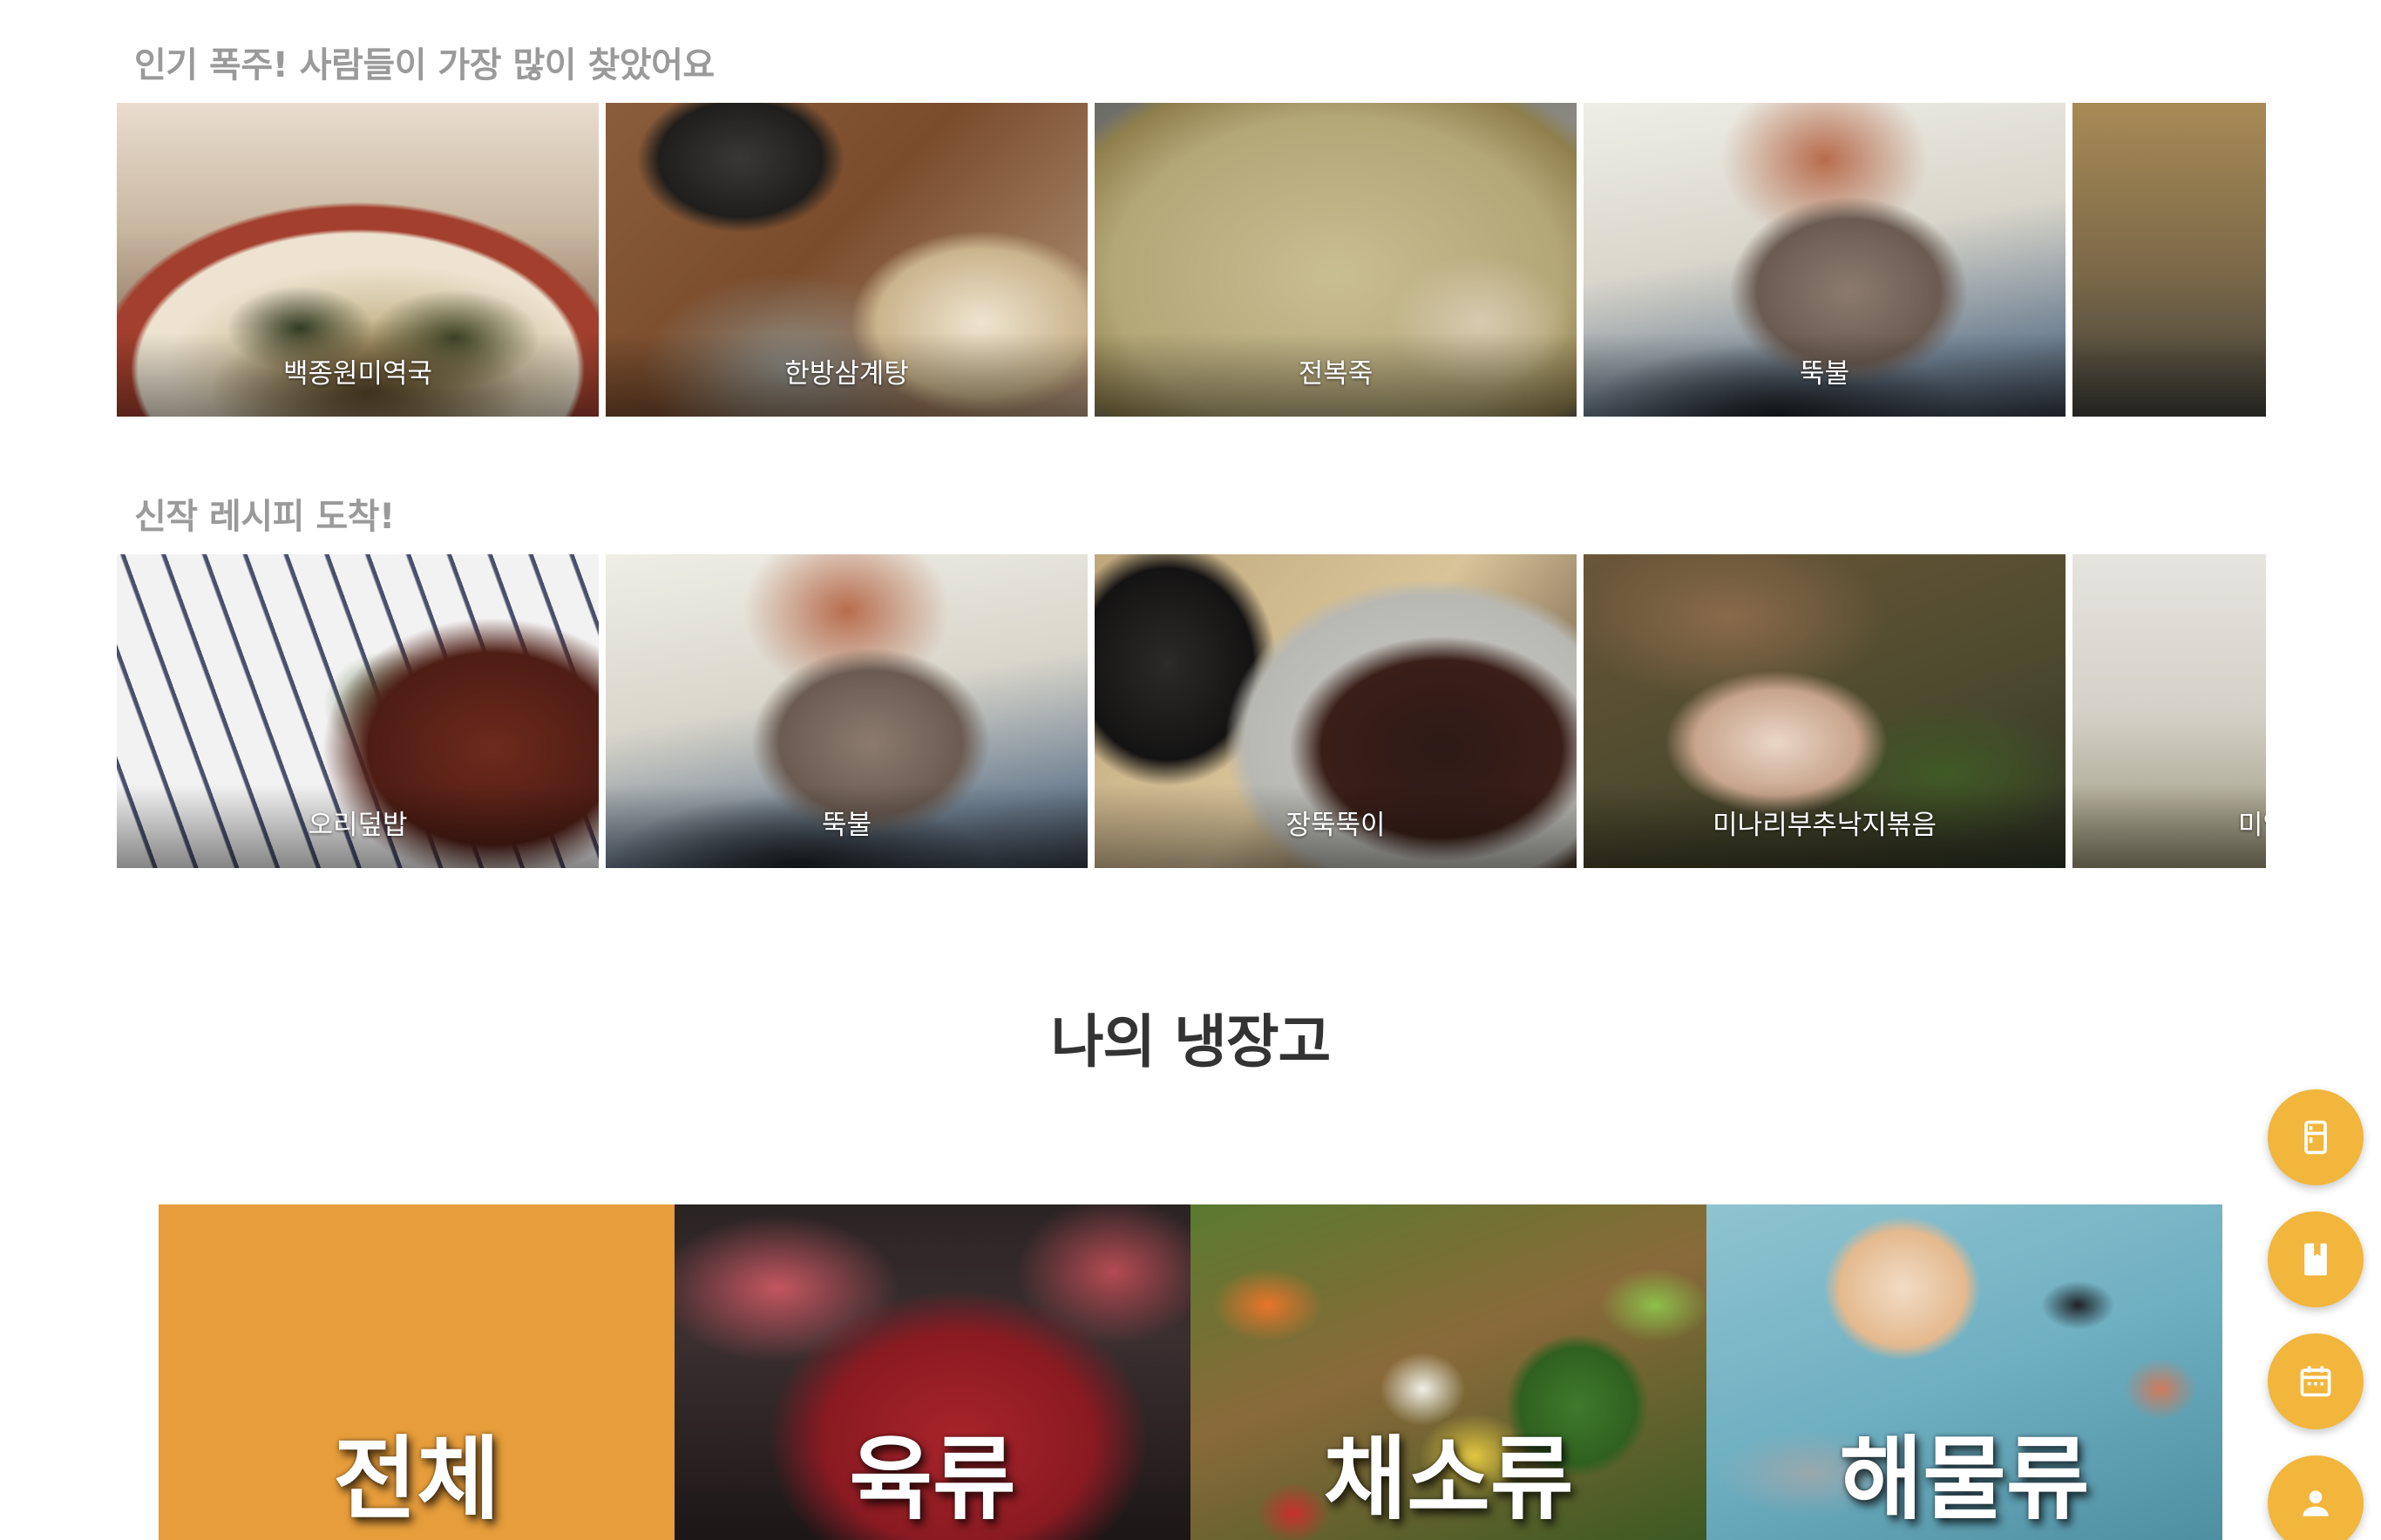 This screenshot has height=1540, width=2381. What do you see at coordinates (932, 1372) in the screenshot?
I see `category-meat: 육류` at bounding box center [932, 1372].